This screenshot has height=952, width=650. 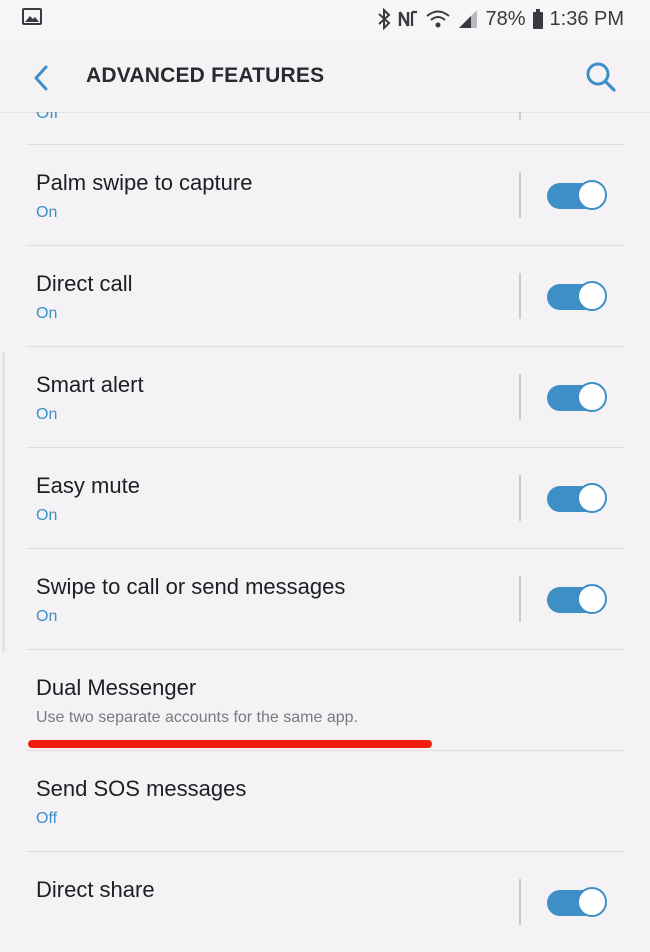 I want to click on setting-label: Direct call, so click(x=84, y=283).